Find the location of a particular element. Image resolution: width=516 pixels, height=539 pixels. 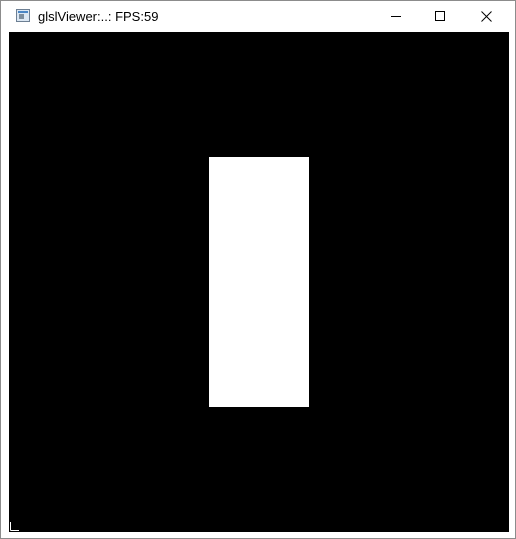

window-title: glslViewer:..: FPS:59 is located at coordinates (98, 16).